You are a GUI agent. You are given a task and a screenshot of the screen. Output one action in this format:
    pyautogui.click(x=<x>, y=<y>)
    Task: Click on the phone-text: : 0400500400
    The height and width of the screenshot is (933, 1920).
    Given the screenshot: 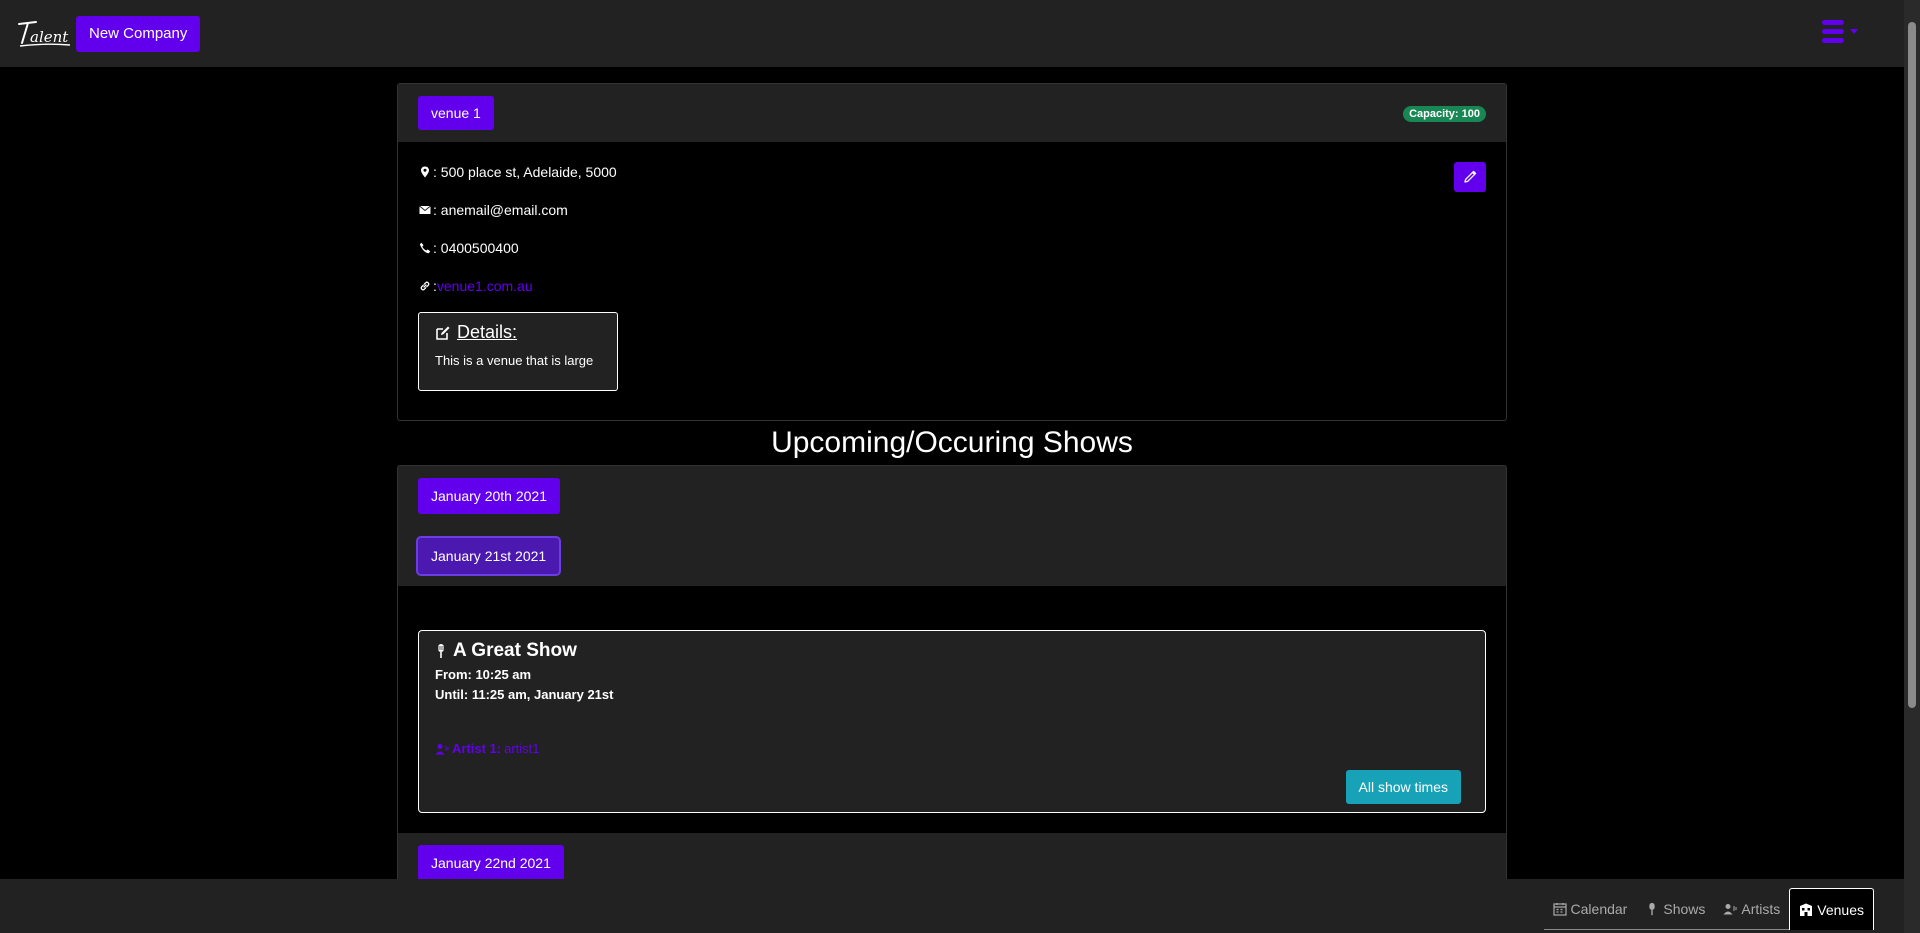 What is the action you would take?
    pyautogui.click(x=476, y=248)
    